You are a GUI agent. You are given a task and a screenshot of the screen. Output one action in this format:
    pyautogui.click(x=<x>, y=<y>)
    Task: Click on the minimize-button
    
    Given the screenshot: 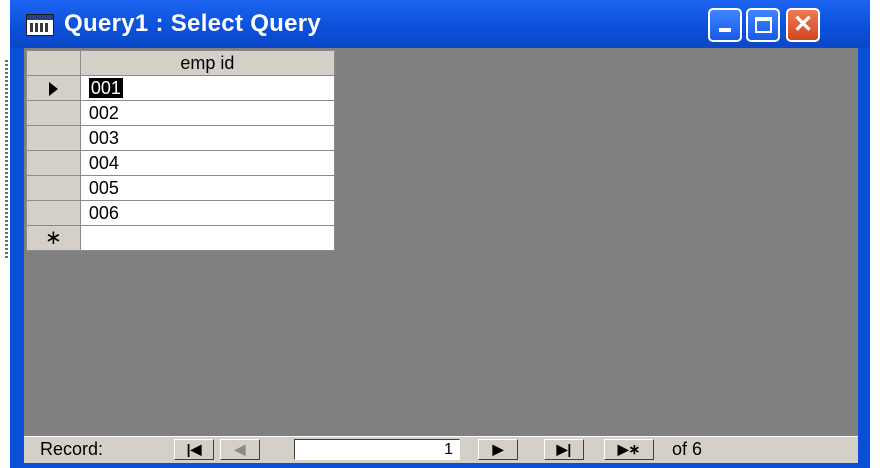 What is the action you would take?
    pyautogui.click(x=725, y=25)
    